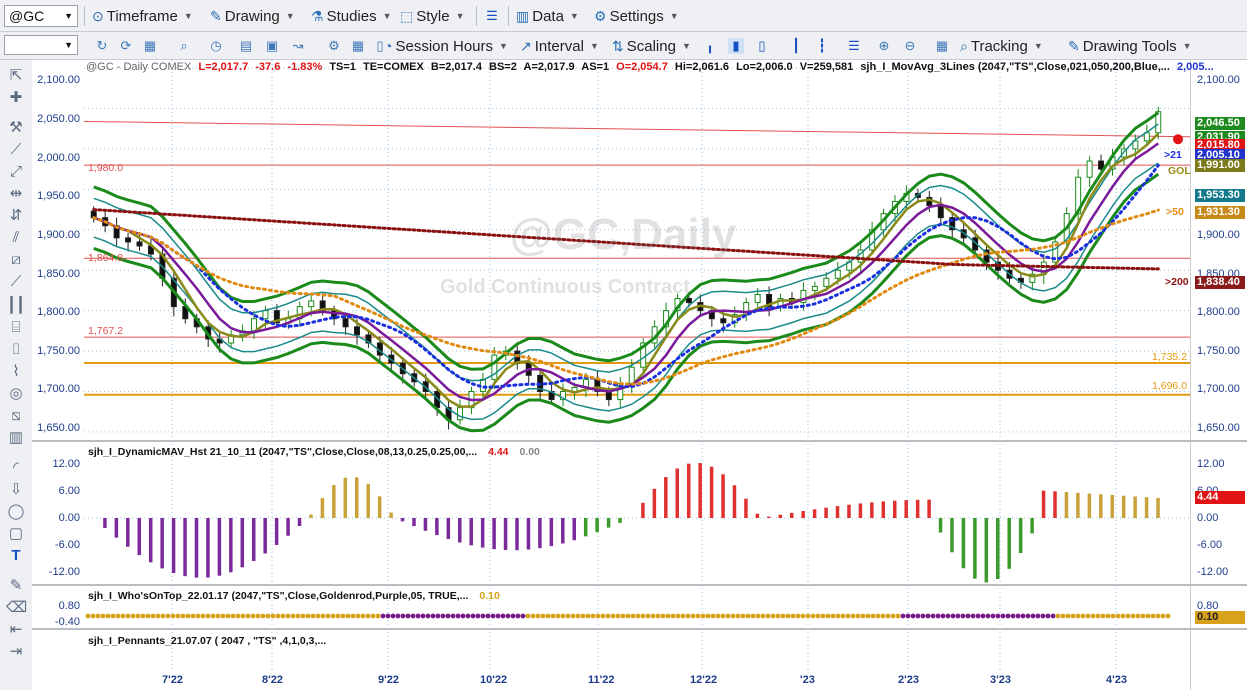  I want to click on studies-menu: ⚗ Studies ▼, so click(351, 16).